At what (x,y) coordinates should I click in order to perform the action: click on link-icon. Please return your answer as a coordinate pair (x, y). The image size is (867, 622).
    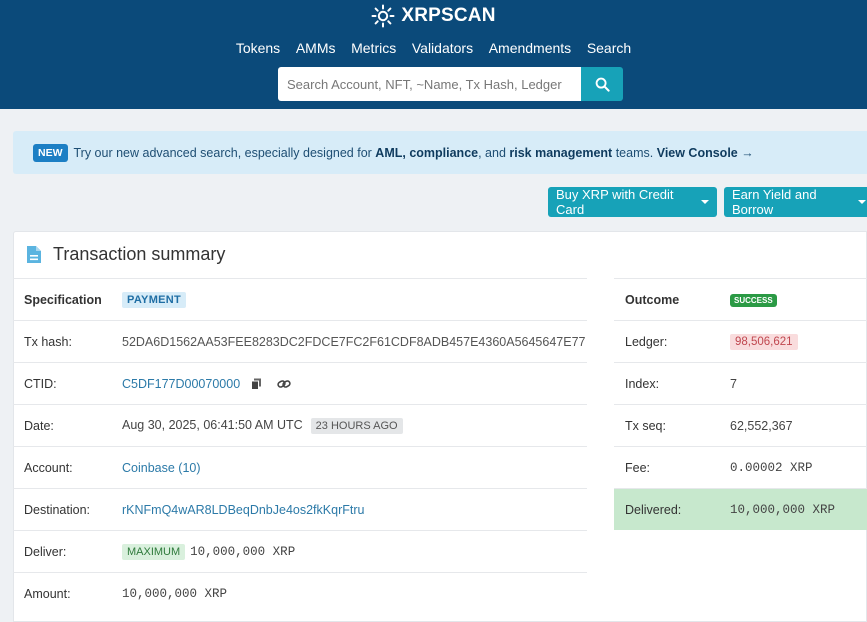
    Looking at the image, I should click on (284, 384).